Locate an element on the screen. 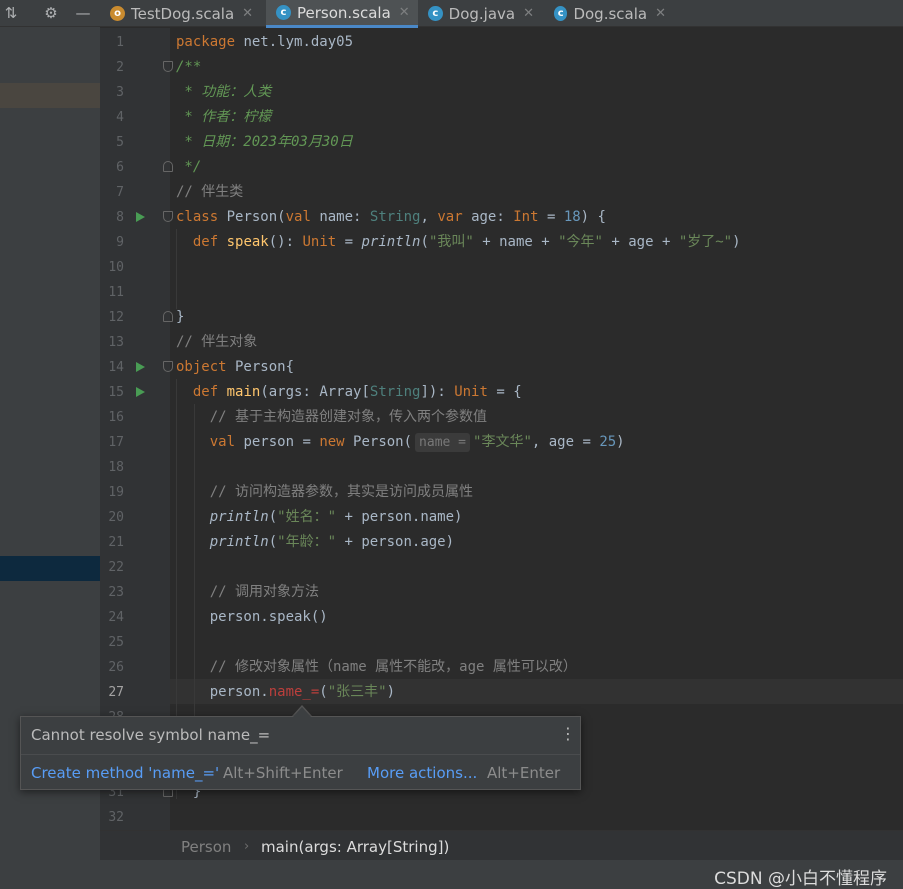 This screenshot has height=889, width=903. code-line-14: object Person{ is located at coordinates (235, 367).